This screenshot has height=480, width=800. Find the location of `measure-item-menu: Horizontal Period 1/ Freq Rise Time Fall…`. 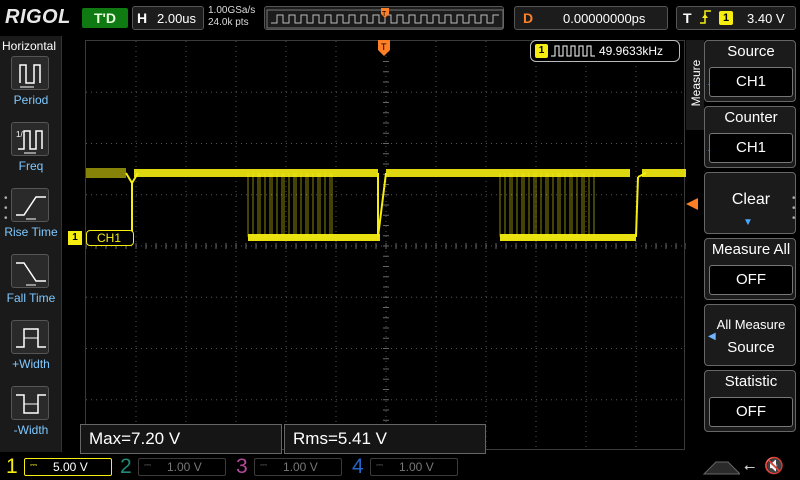

measure-item-menu: Horizontal Period 1/ Freq Rise Time Fall… is located at coordinates (31, 244).